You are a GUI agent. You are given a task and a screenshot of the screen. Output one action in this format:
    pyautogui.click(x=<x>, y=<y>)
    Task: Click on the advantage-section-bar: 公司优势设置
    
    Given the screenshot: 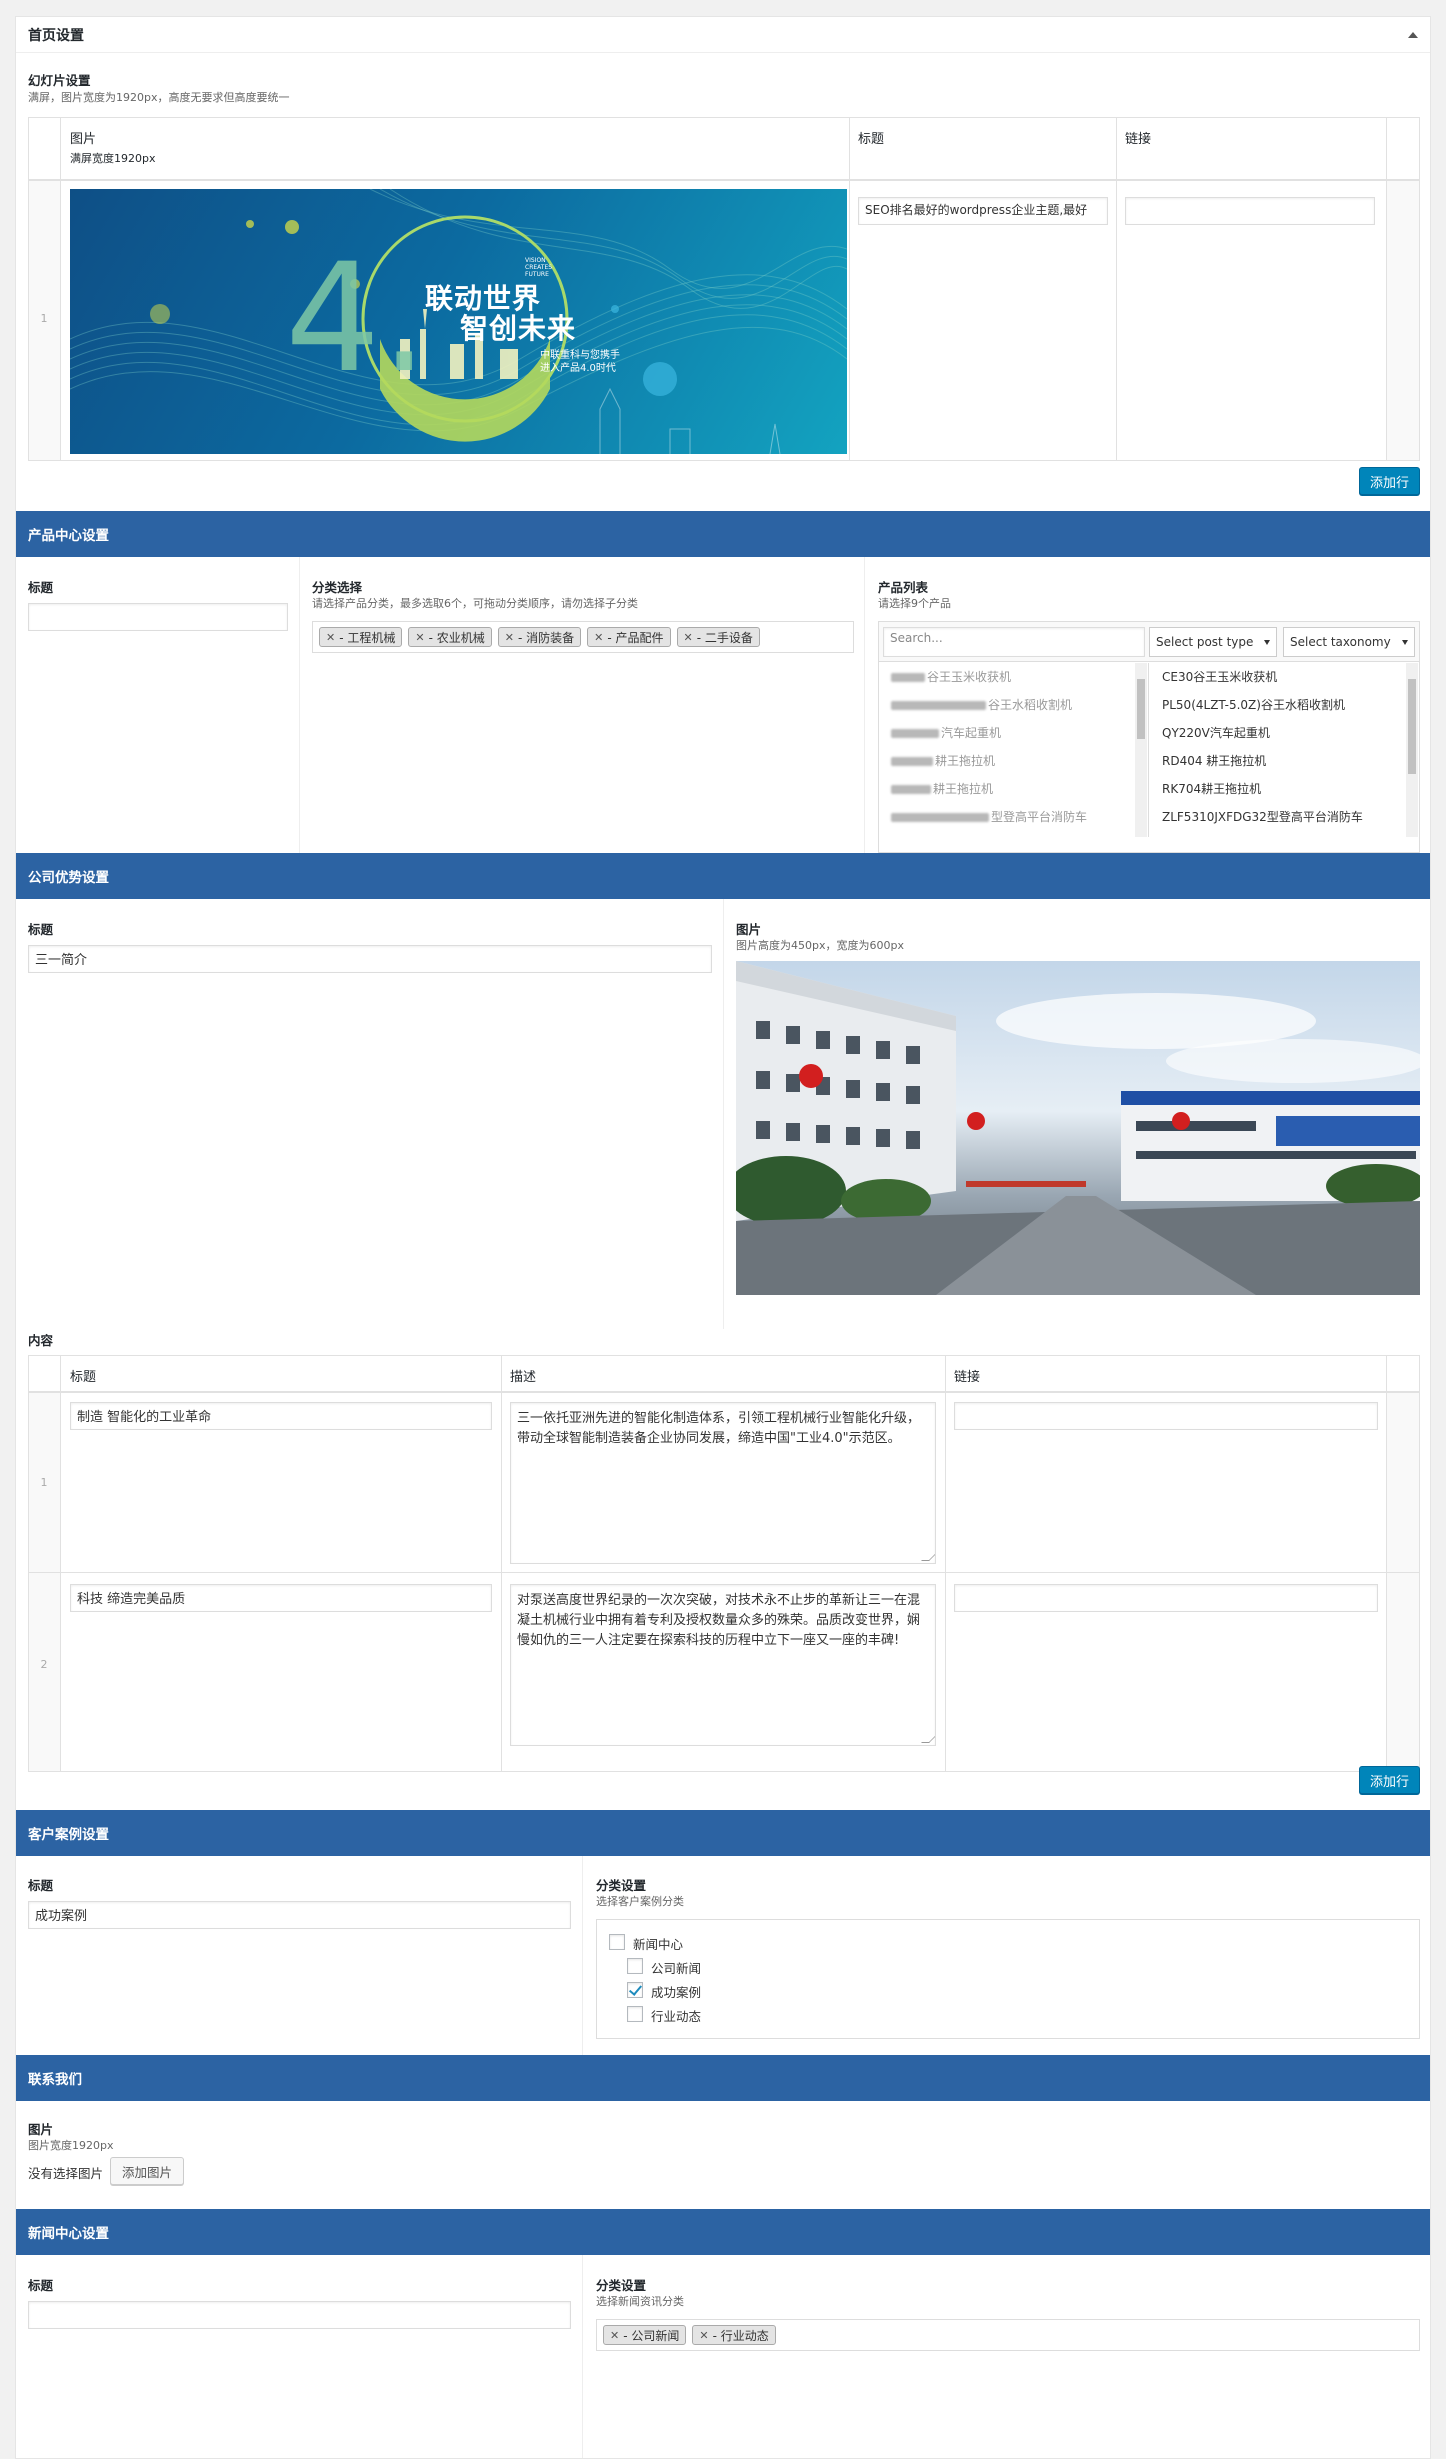 What is the action you would take?
    pyautogui.click(x=723, y=876)
    